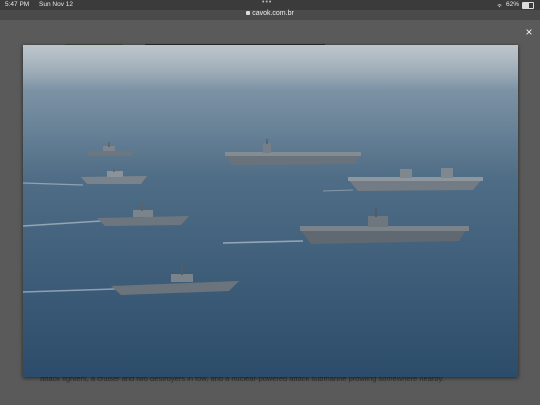 This screenshot has height=405, width=540. Describe the element at coordinates (529, 32) in the screenshot. I see `close-button: ×` at that location.